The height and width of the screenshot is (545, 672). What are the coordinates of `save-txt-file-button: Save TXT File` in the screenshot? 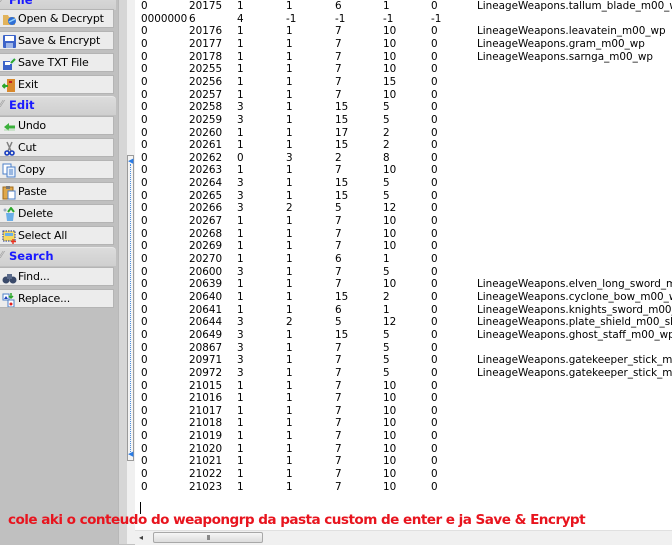 It's located at (57, 62).